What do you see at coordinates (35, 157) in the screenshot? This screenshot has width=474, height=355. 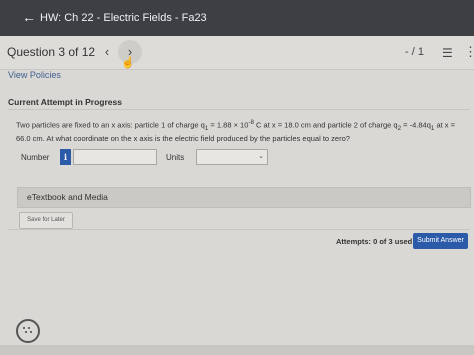 I see `number-label: Number` at bounding box center [35, 157].